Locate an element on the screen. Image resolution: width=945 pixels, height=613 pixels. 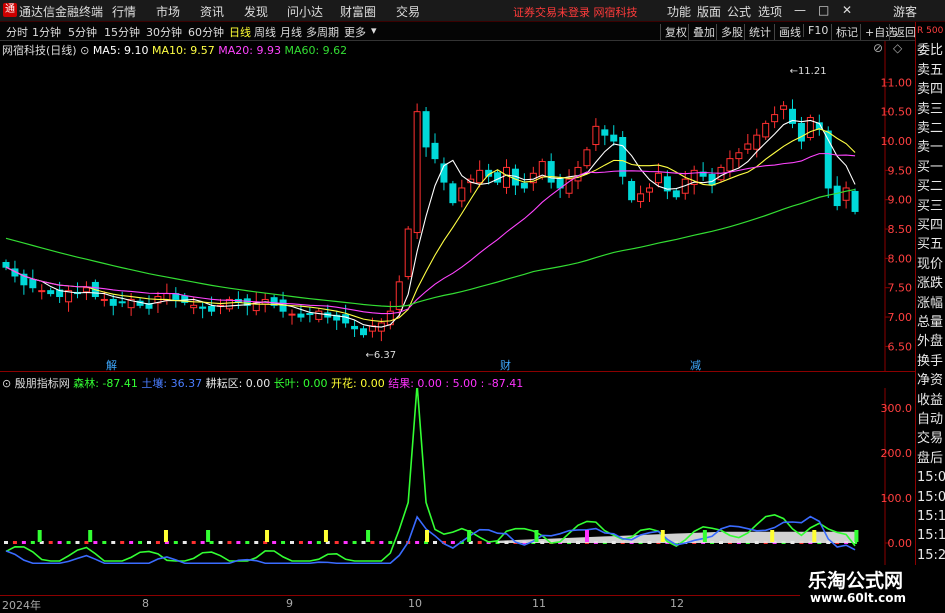
period-15min: 15分钟 is located at coordinates (122, 32).